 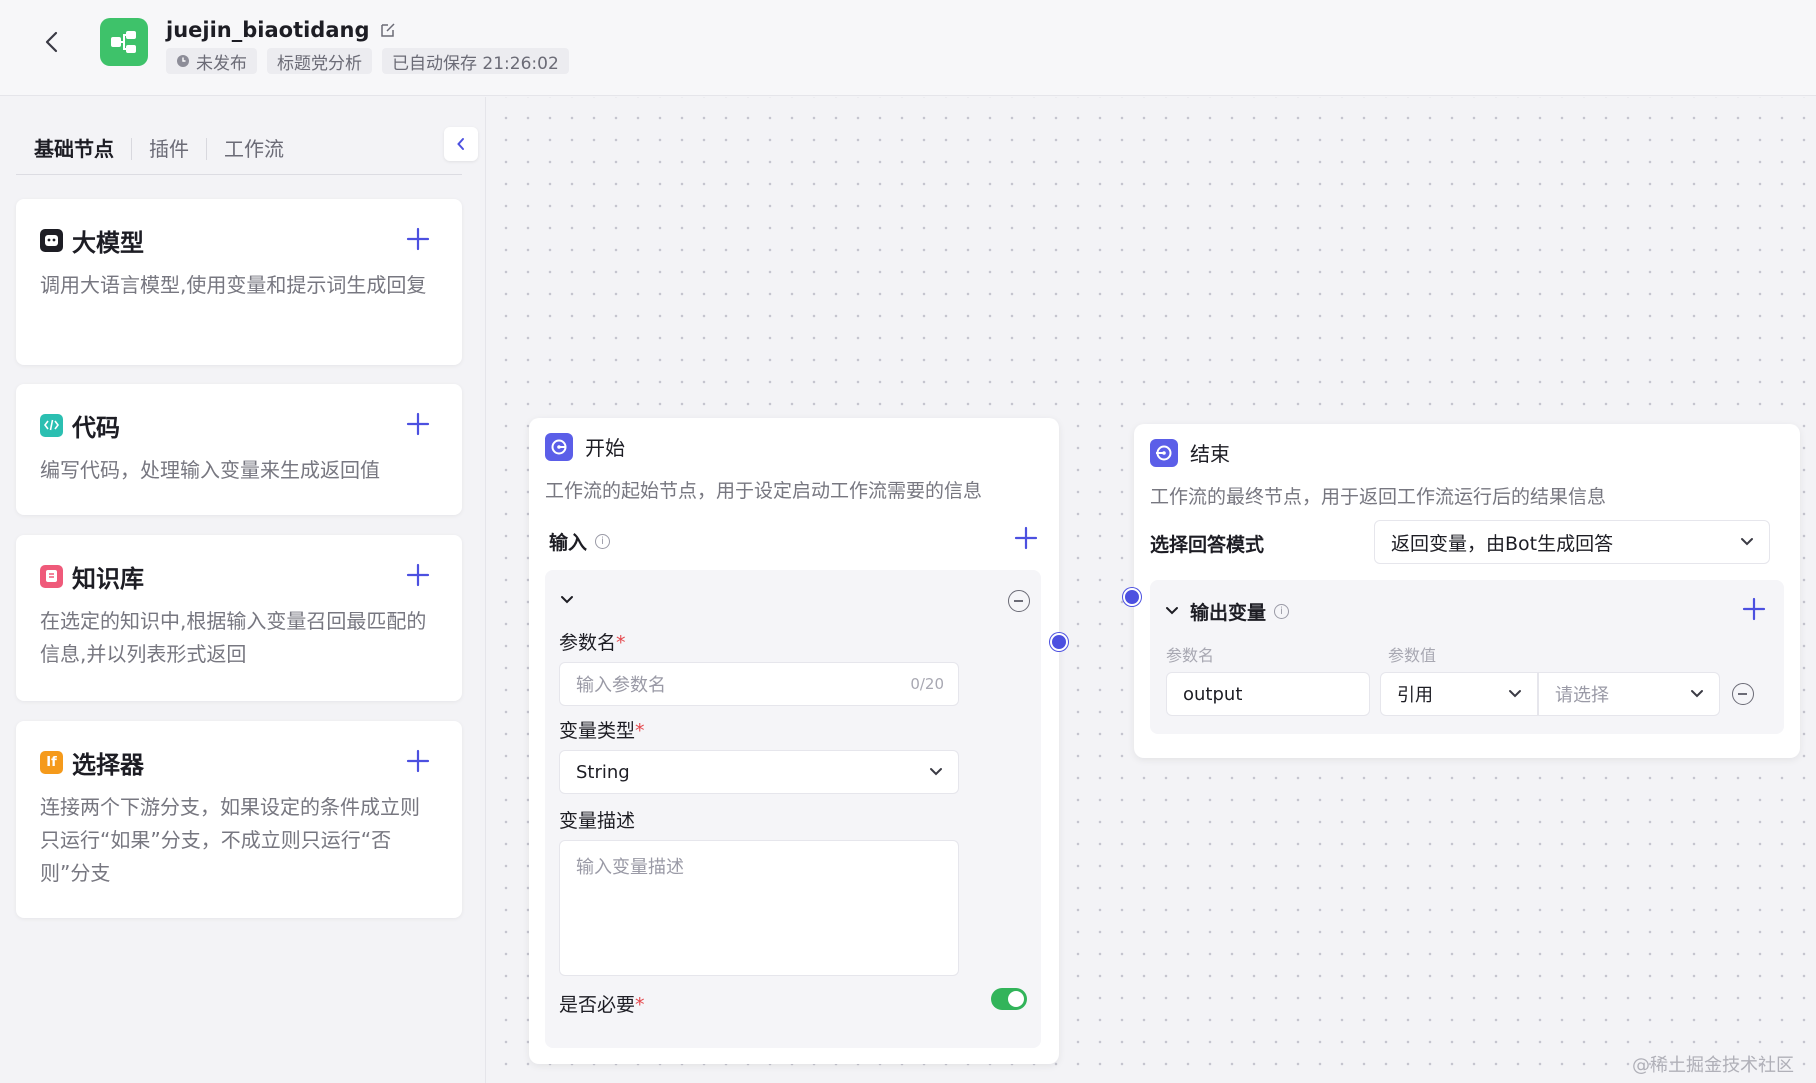 What do you see at coordinates (580, 541) in the screenshot?
I see `input-section-label: 输入 i` at bounding box center [580, 541].